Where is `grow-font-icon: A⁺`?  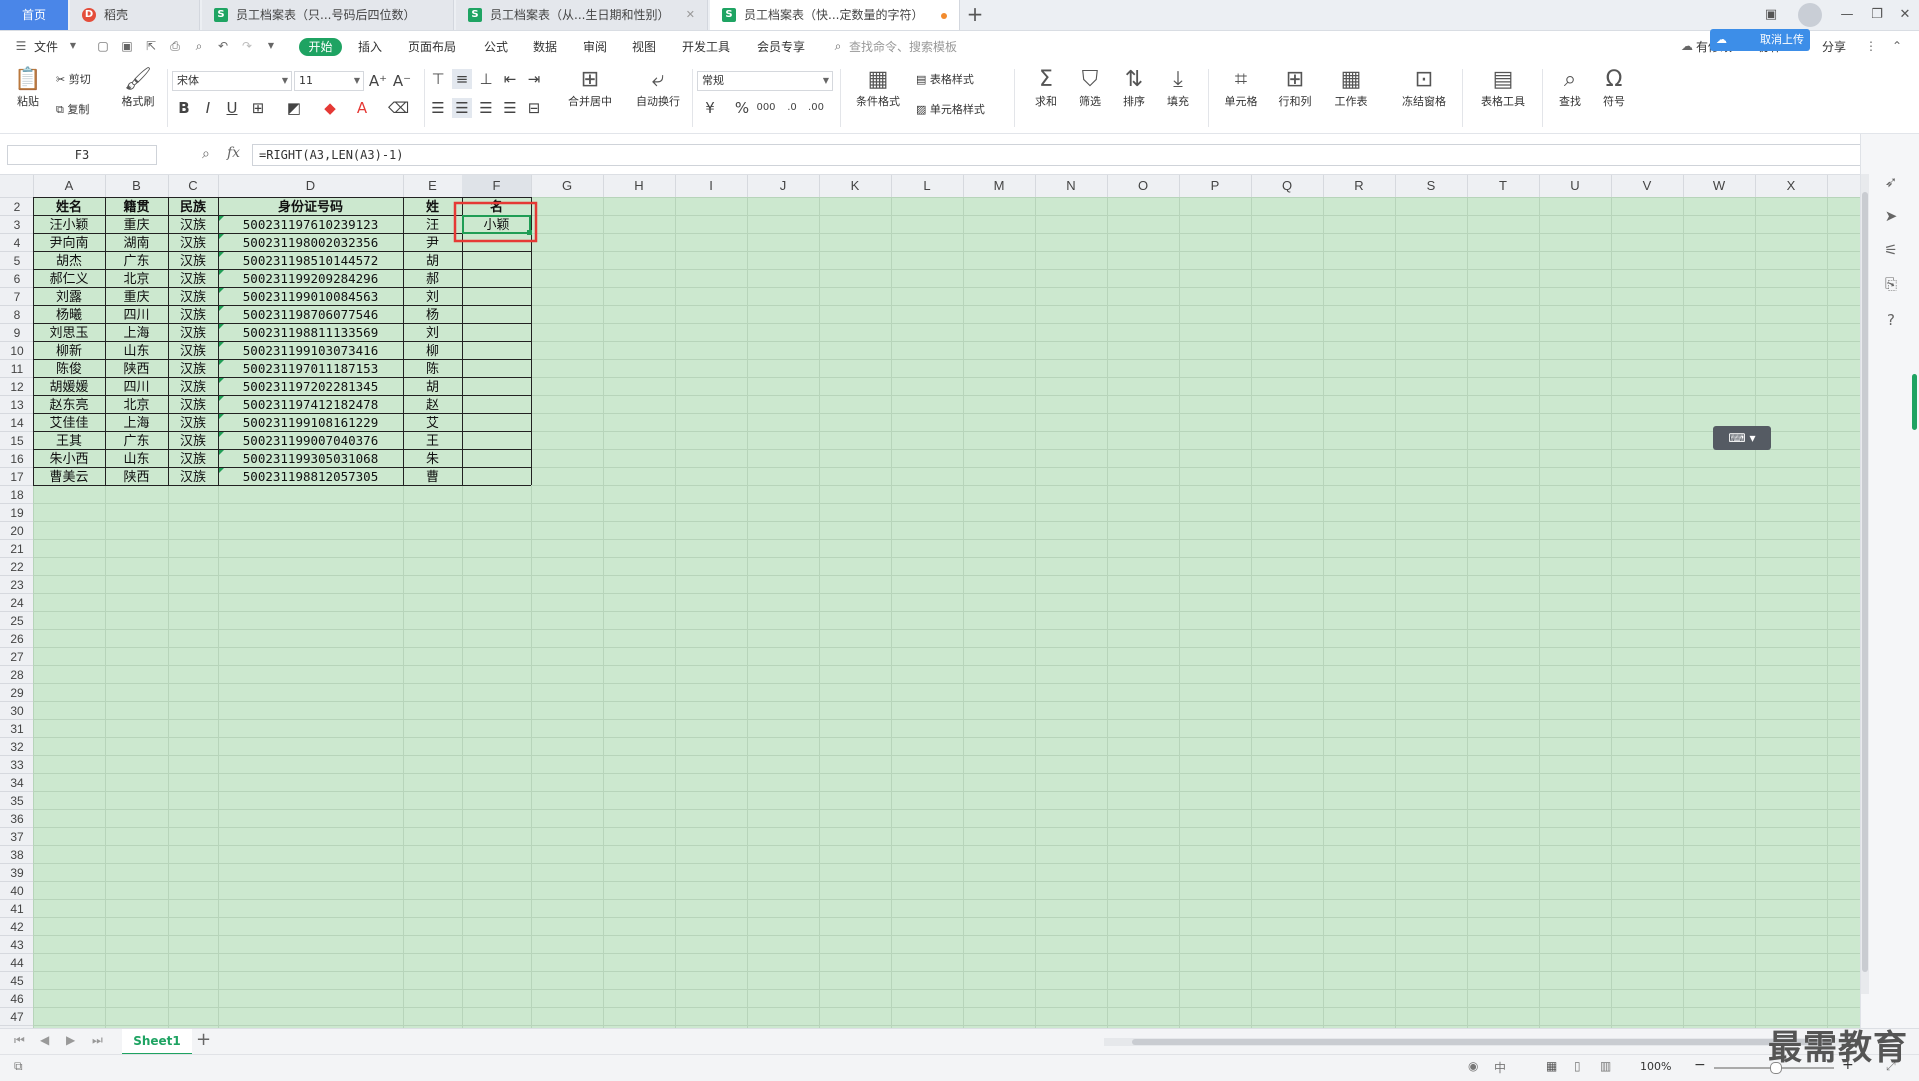
grow-font-icon: A⁺ is located at coordinates (378, 81).